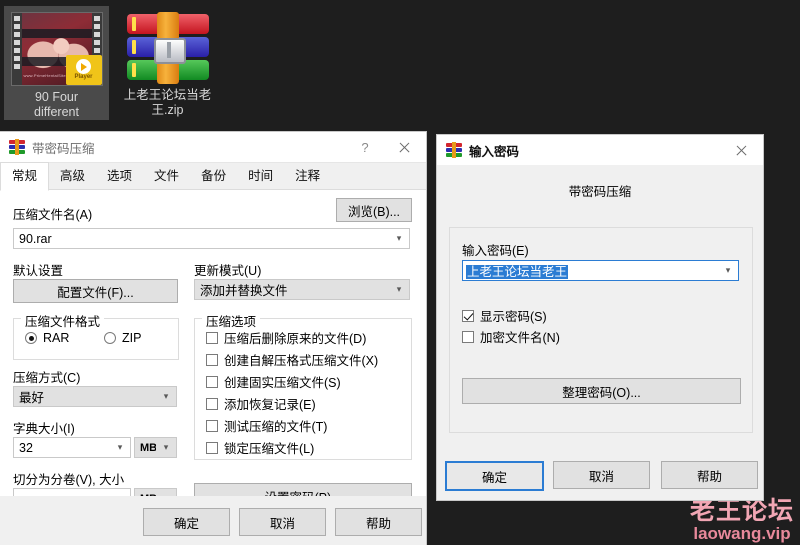 The width and height of the screenshot is (800, 545). I want to click on radio-rar-label: RAR, so click(56, 338).